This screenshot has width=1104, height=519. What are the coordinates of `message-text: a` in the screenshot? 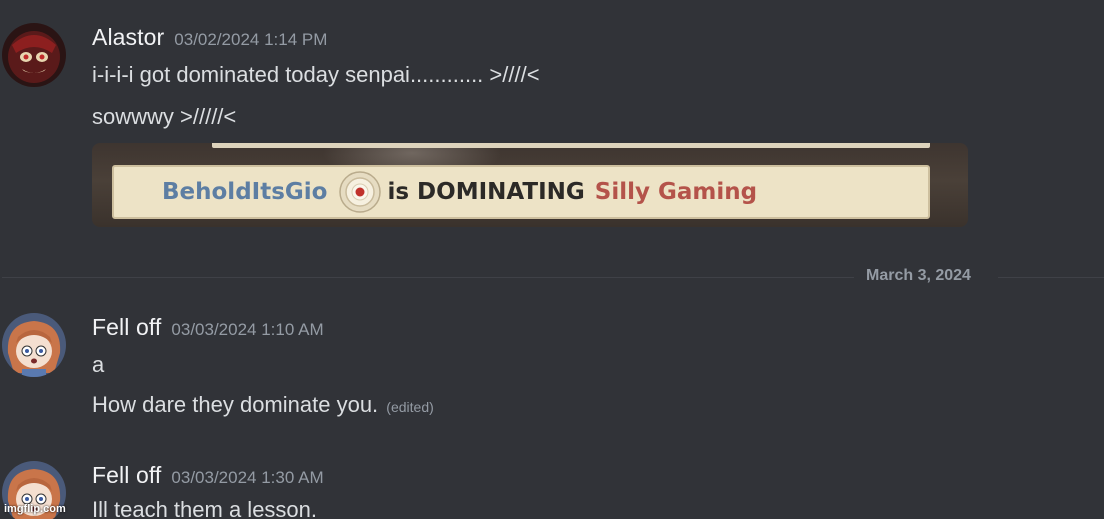 It's located at (98, 364).